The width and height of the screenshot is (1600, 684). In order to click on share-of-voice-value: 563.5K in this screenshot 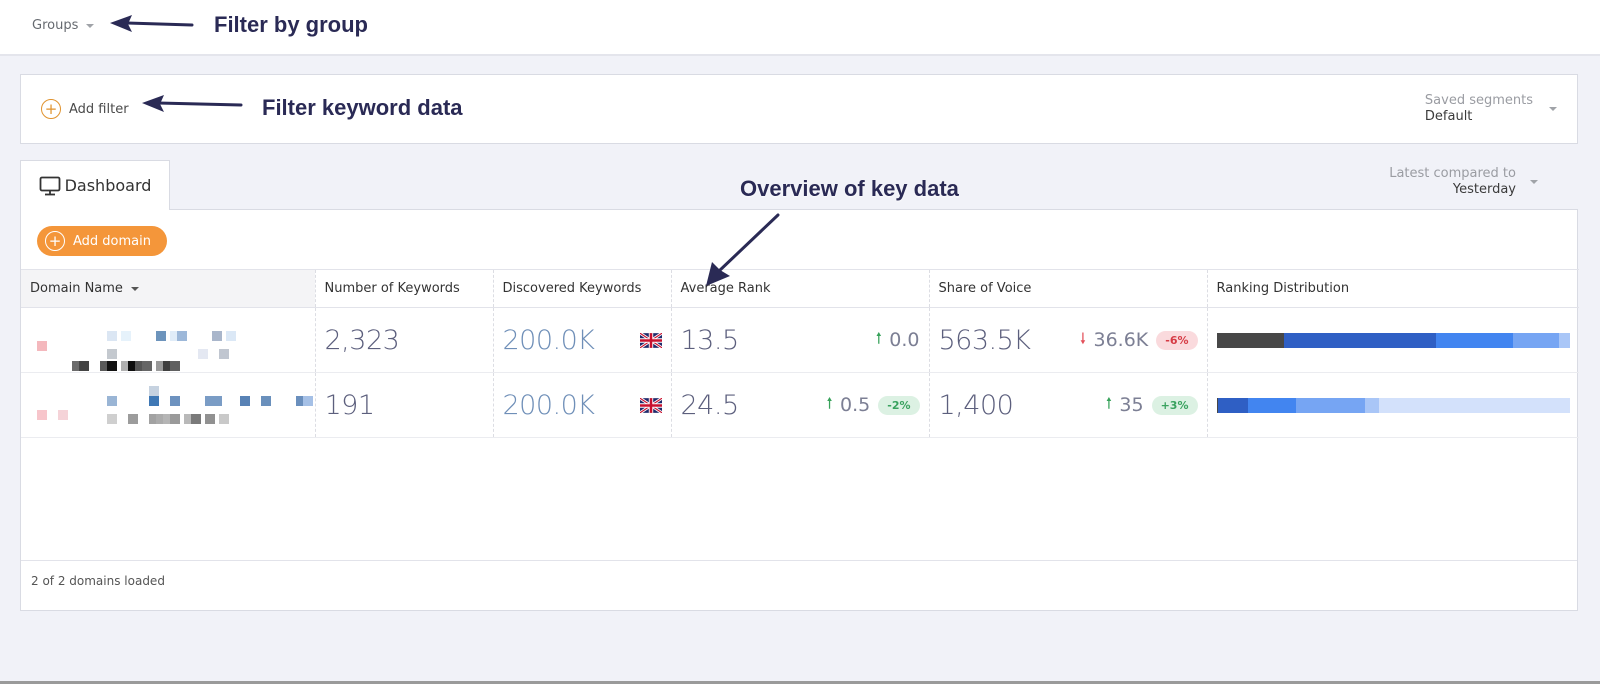, I will do `click(985, 340)`.